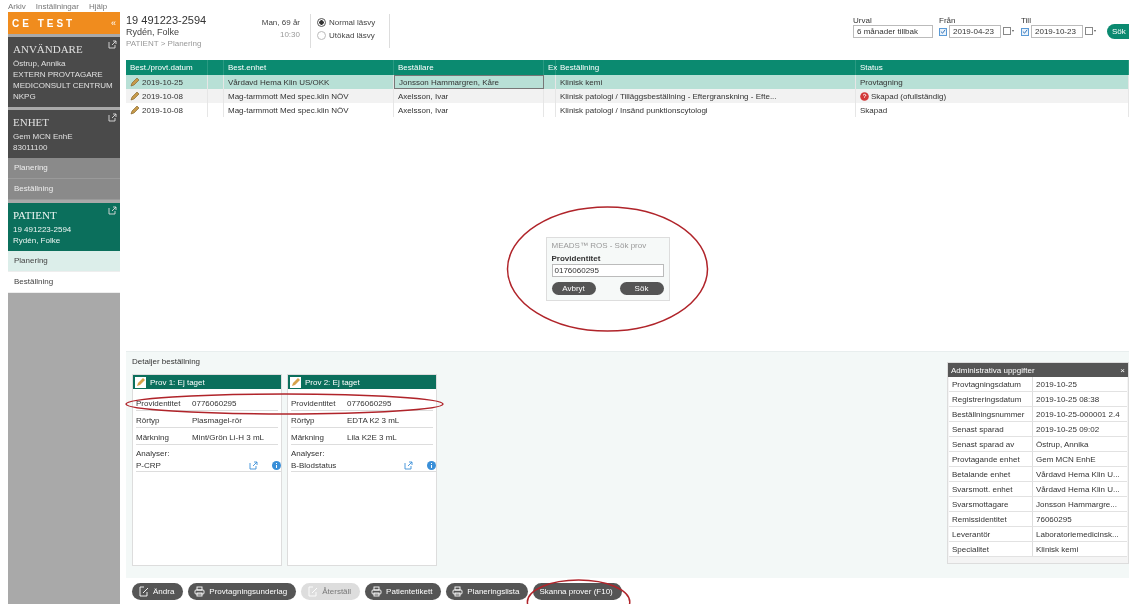 Image resolution: width=1129 pixels, height=604 pixels. Describe the element at coordinates (599, 245) in the screenshot. I see `dialog-title: MEADS™ ROS - Sök prov` at that location.